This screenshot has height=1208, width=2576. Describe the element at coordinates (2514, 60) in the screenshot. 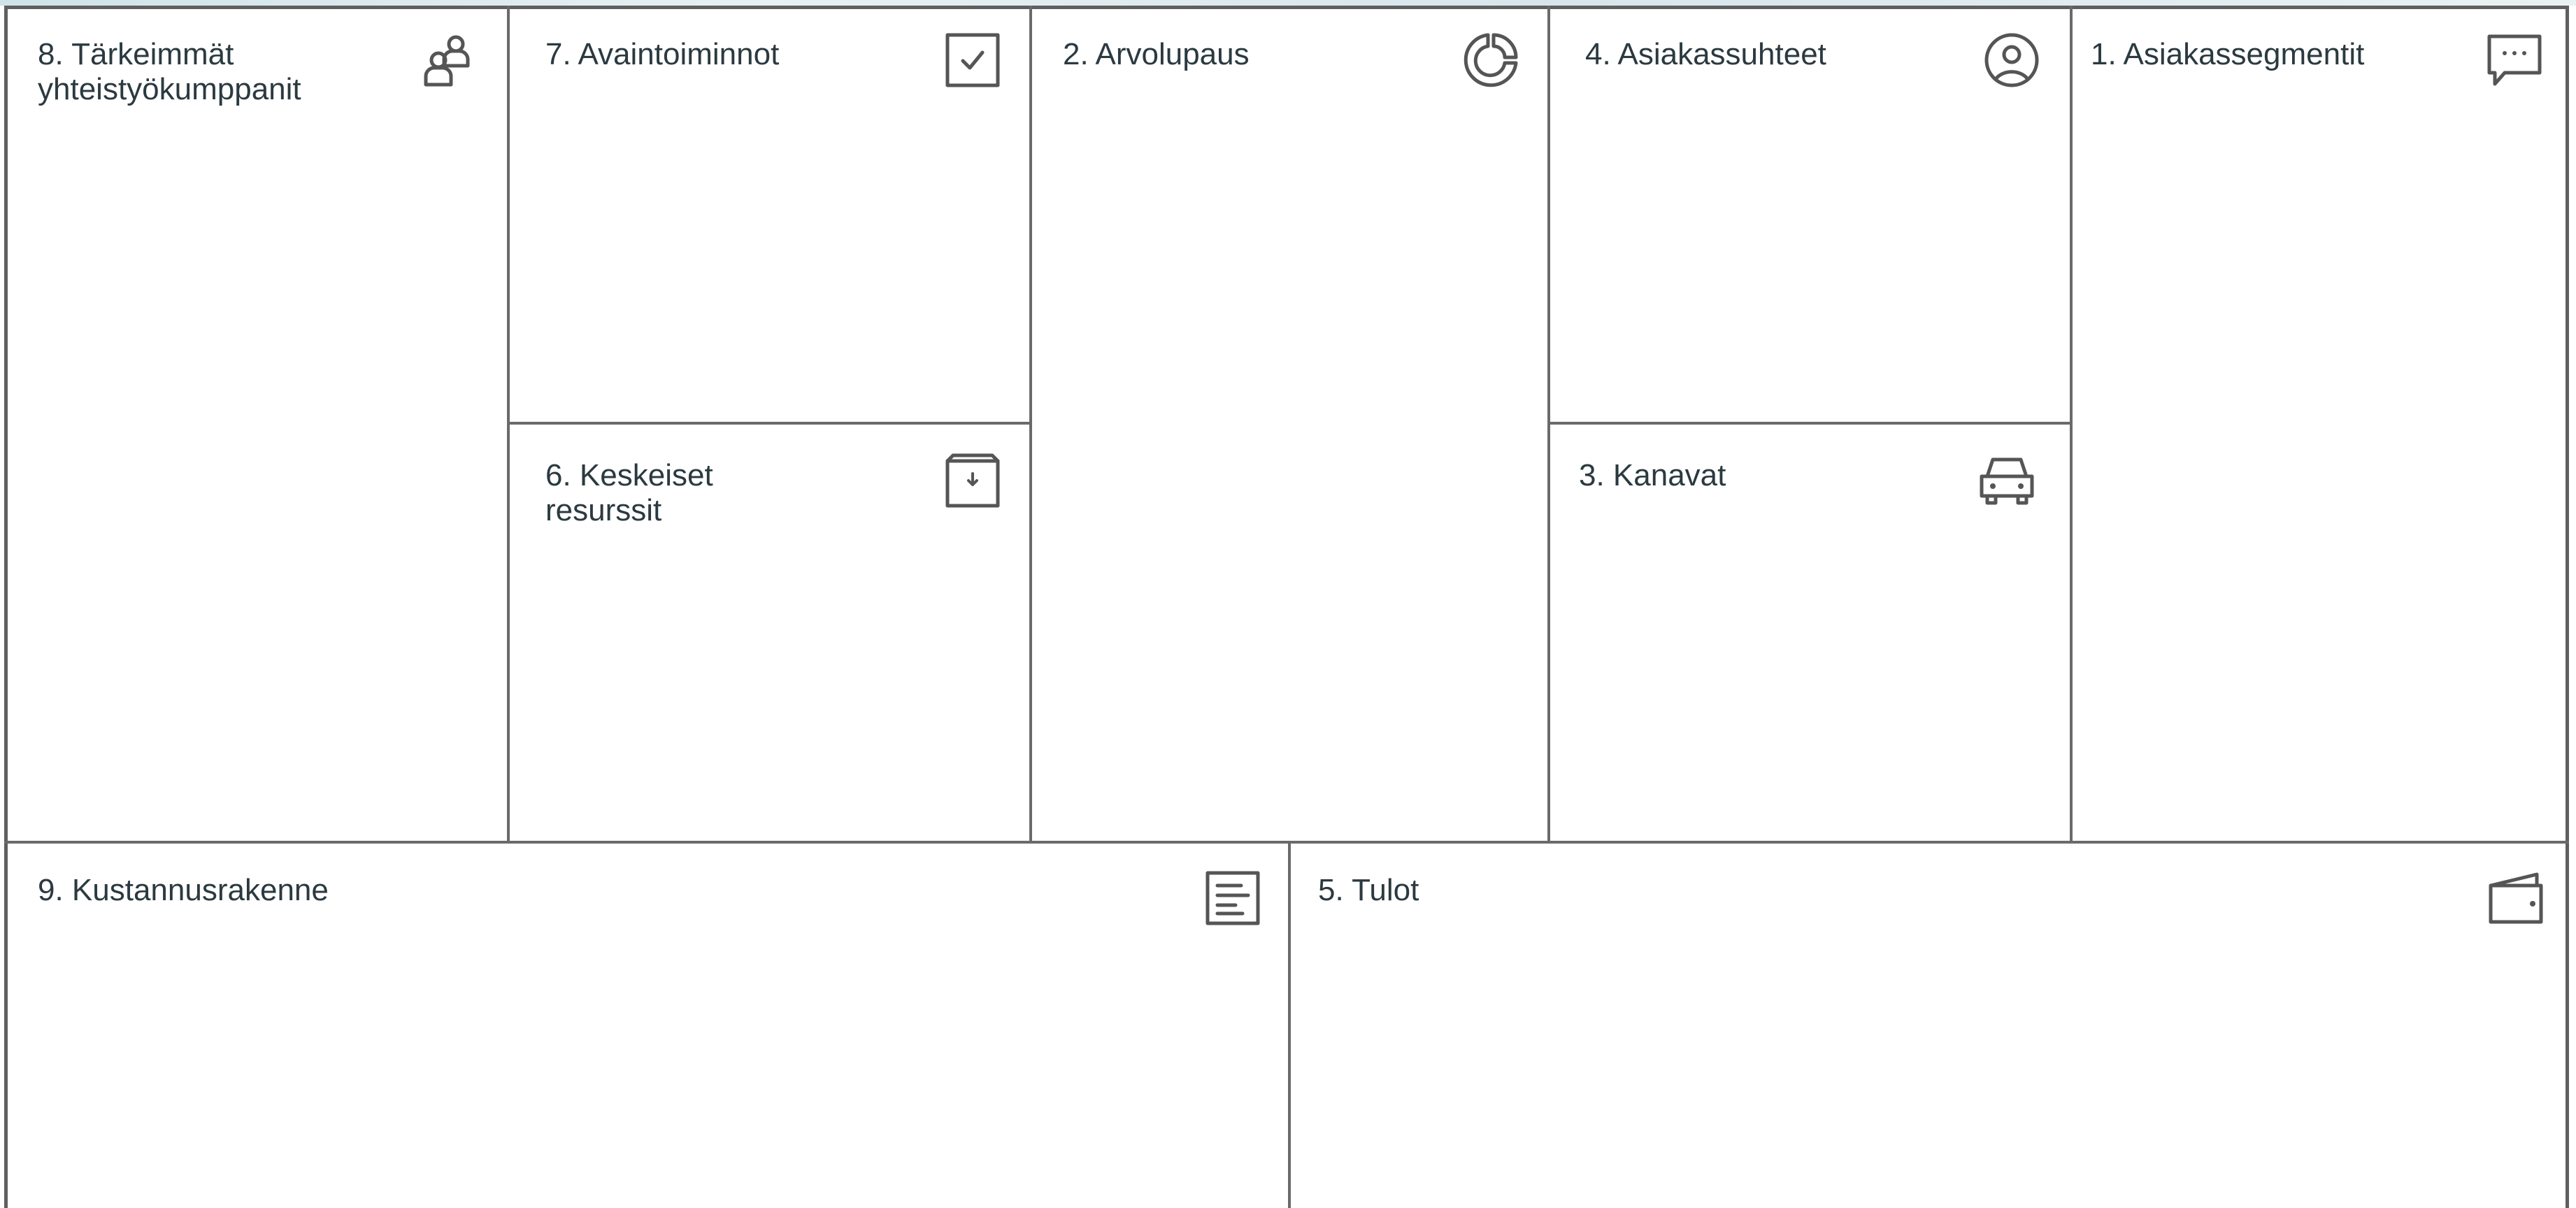

I see `chat-bubble-icon` at that location.